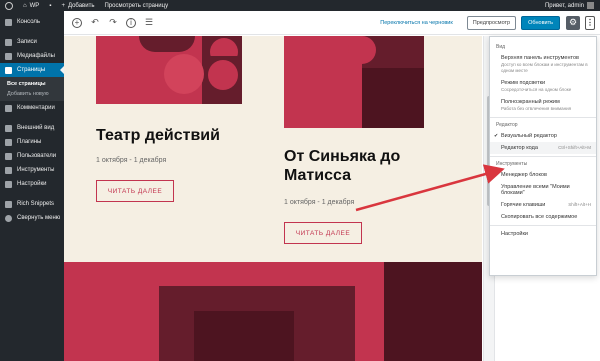  What do you see at coordinates (573, 22) in the screenshot?
I see `settings-toggle-button: ⚙` at bounding box center [573, 22].